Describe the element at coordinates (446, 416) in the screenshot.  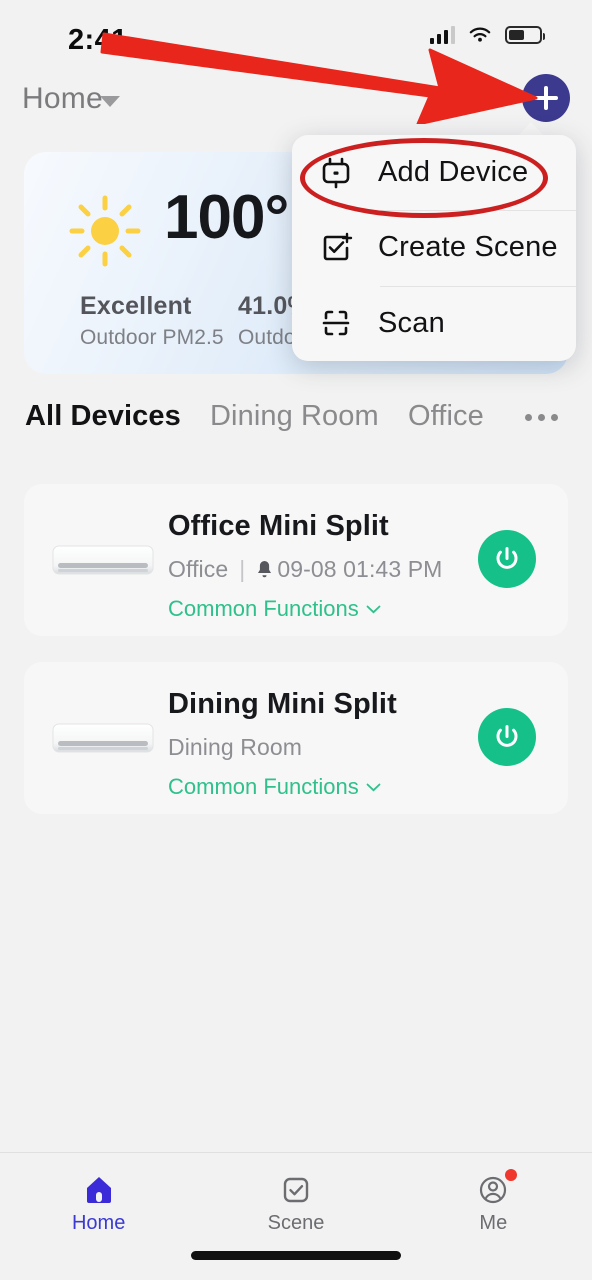
I see `tab-office: Office` at that location.